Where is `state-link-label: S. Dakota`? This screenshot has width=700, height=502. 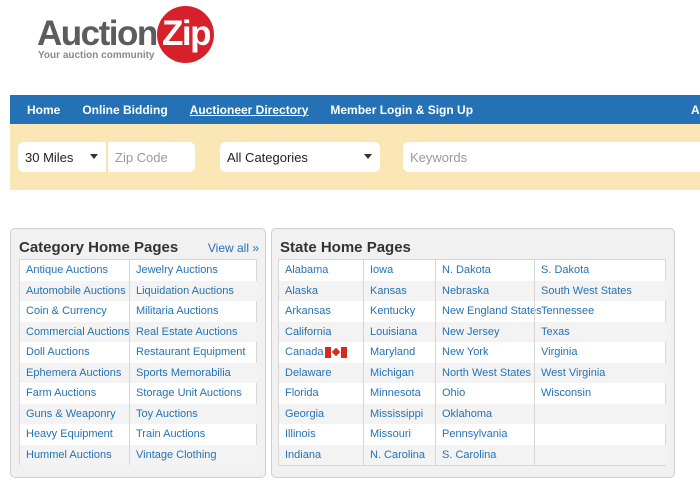
state-link-label: S. Dakota is located at coordinates (565, 270).